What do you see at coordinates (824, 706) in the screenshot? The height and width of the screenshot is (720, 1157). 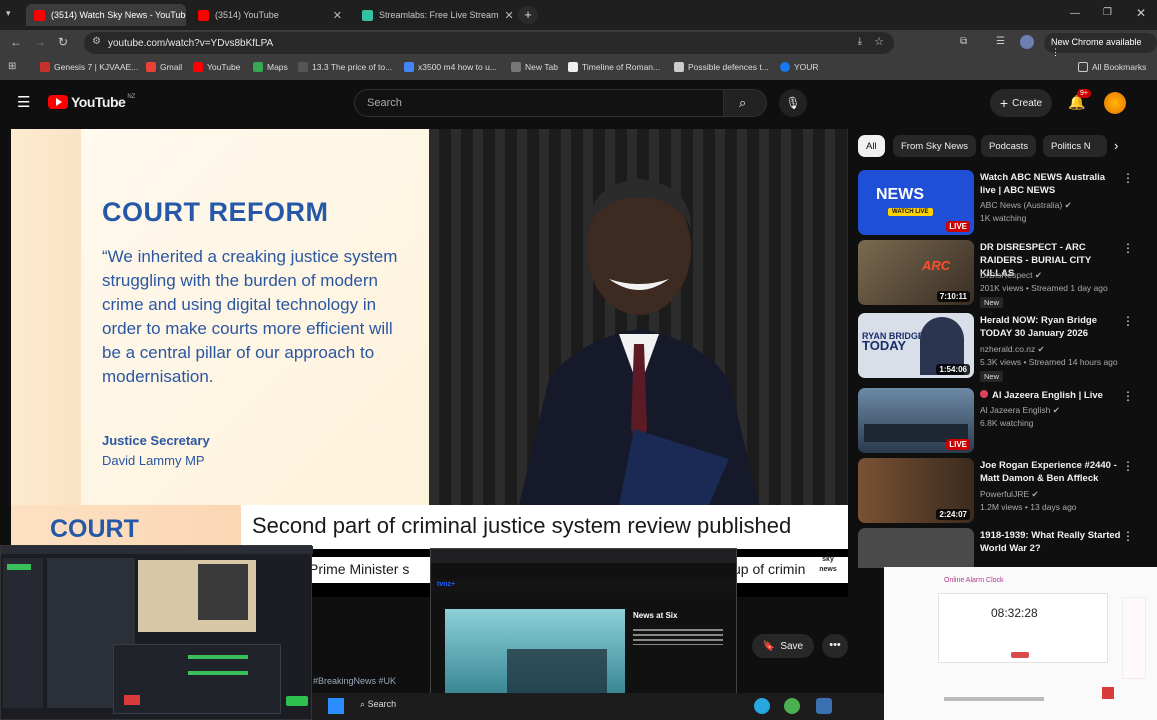 I see `app-taskbar-icon` at bounding box center [824, 706].